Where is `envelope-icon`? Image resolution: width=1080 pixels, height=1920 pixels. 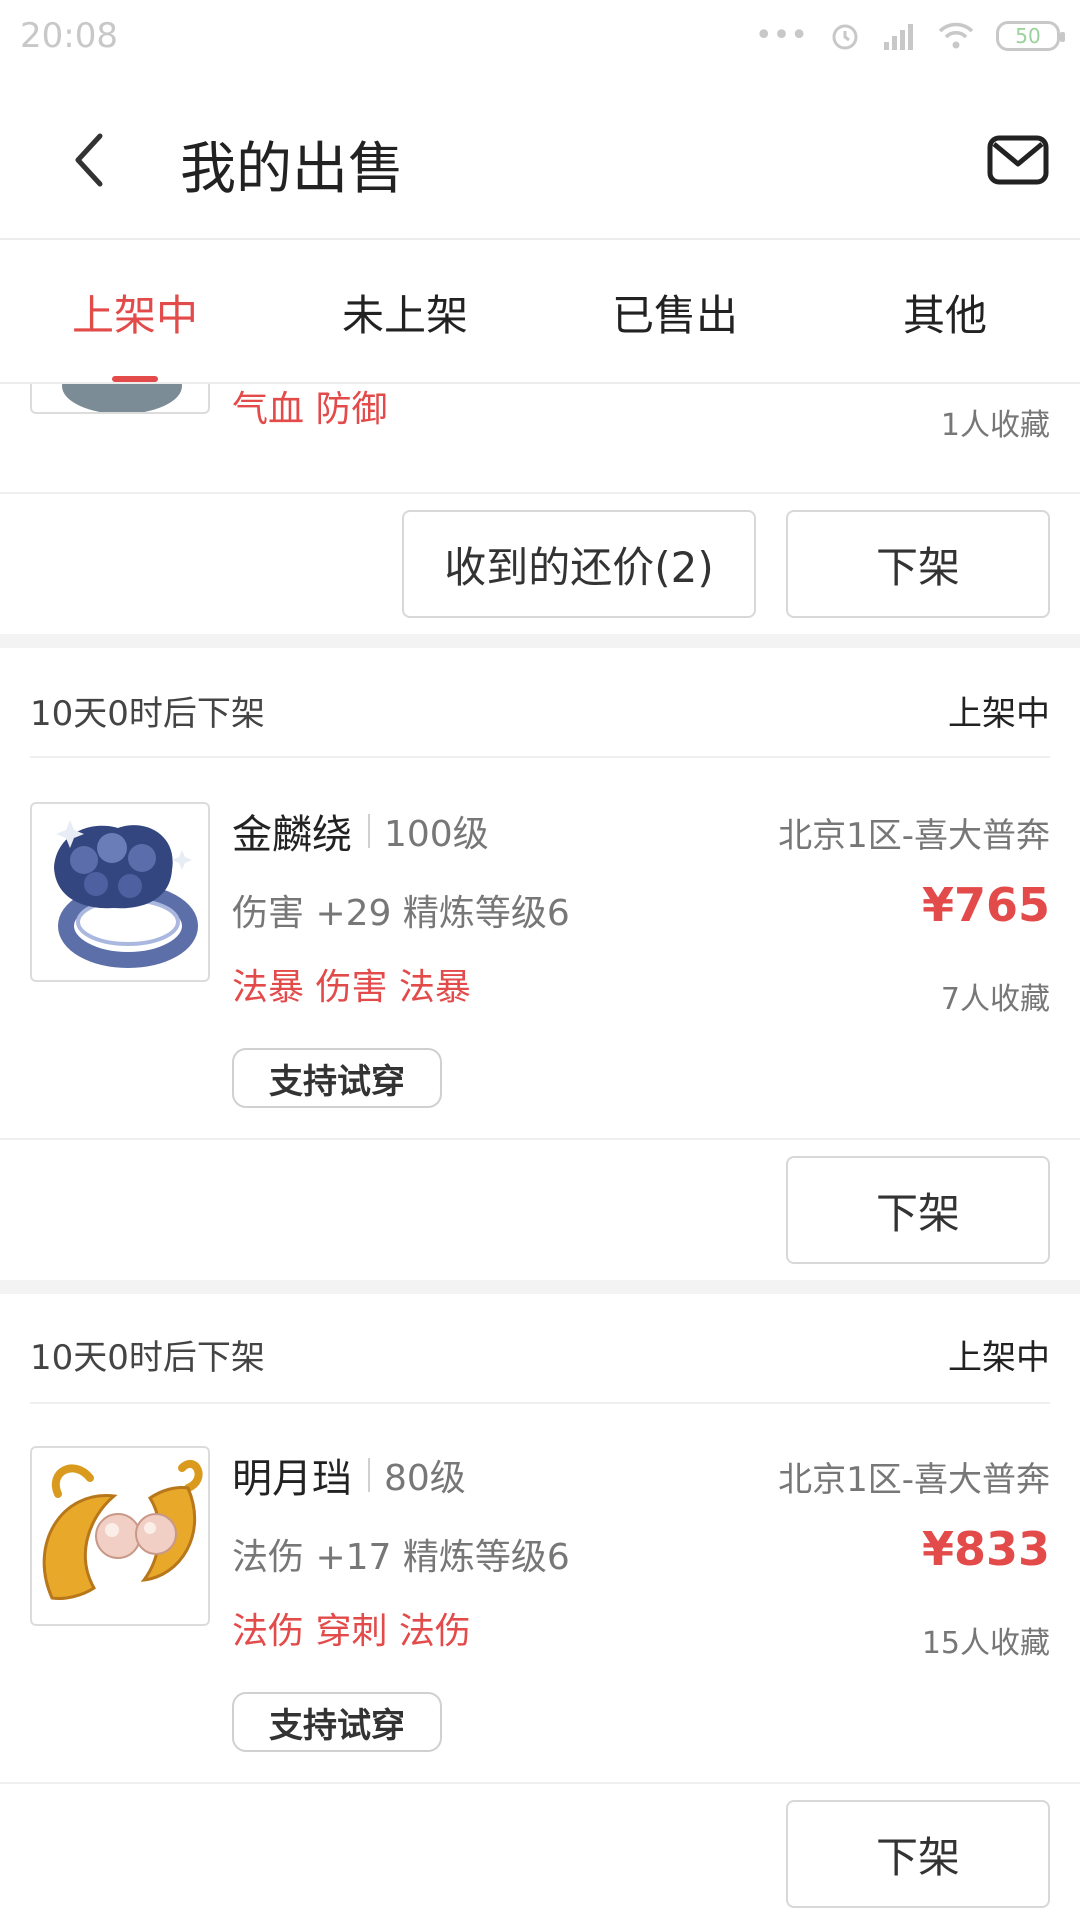
envelope-icon is located at coordinates (1018, 160).